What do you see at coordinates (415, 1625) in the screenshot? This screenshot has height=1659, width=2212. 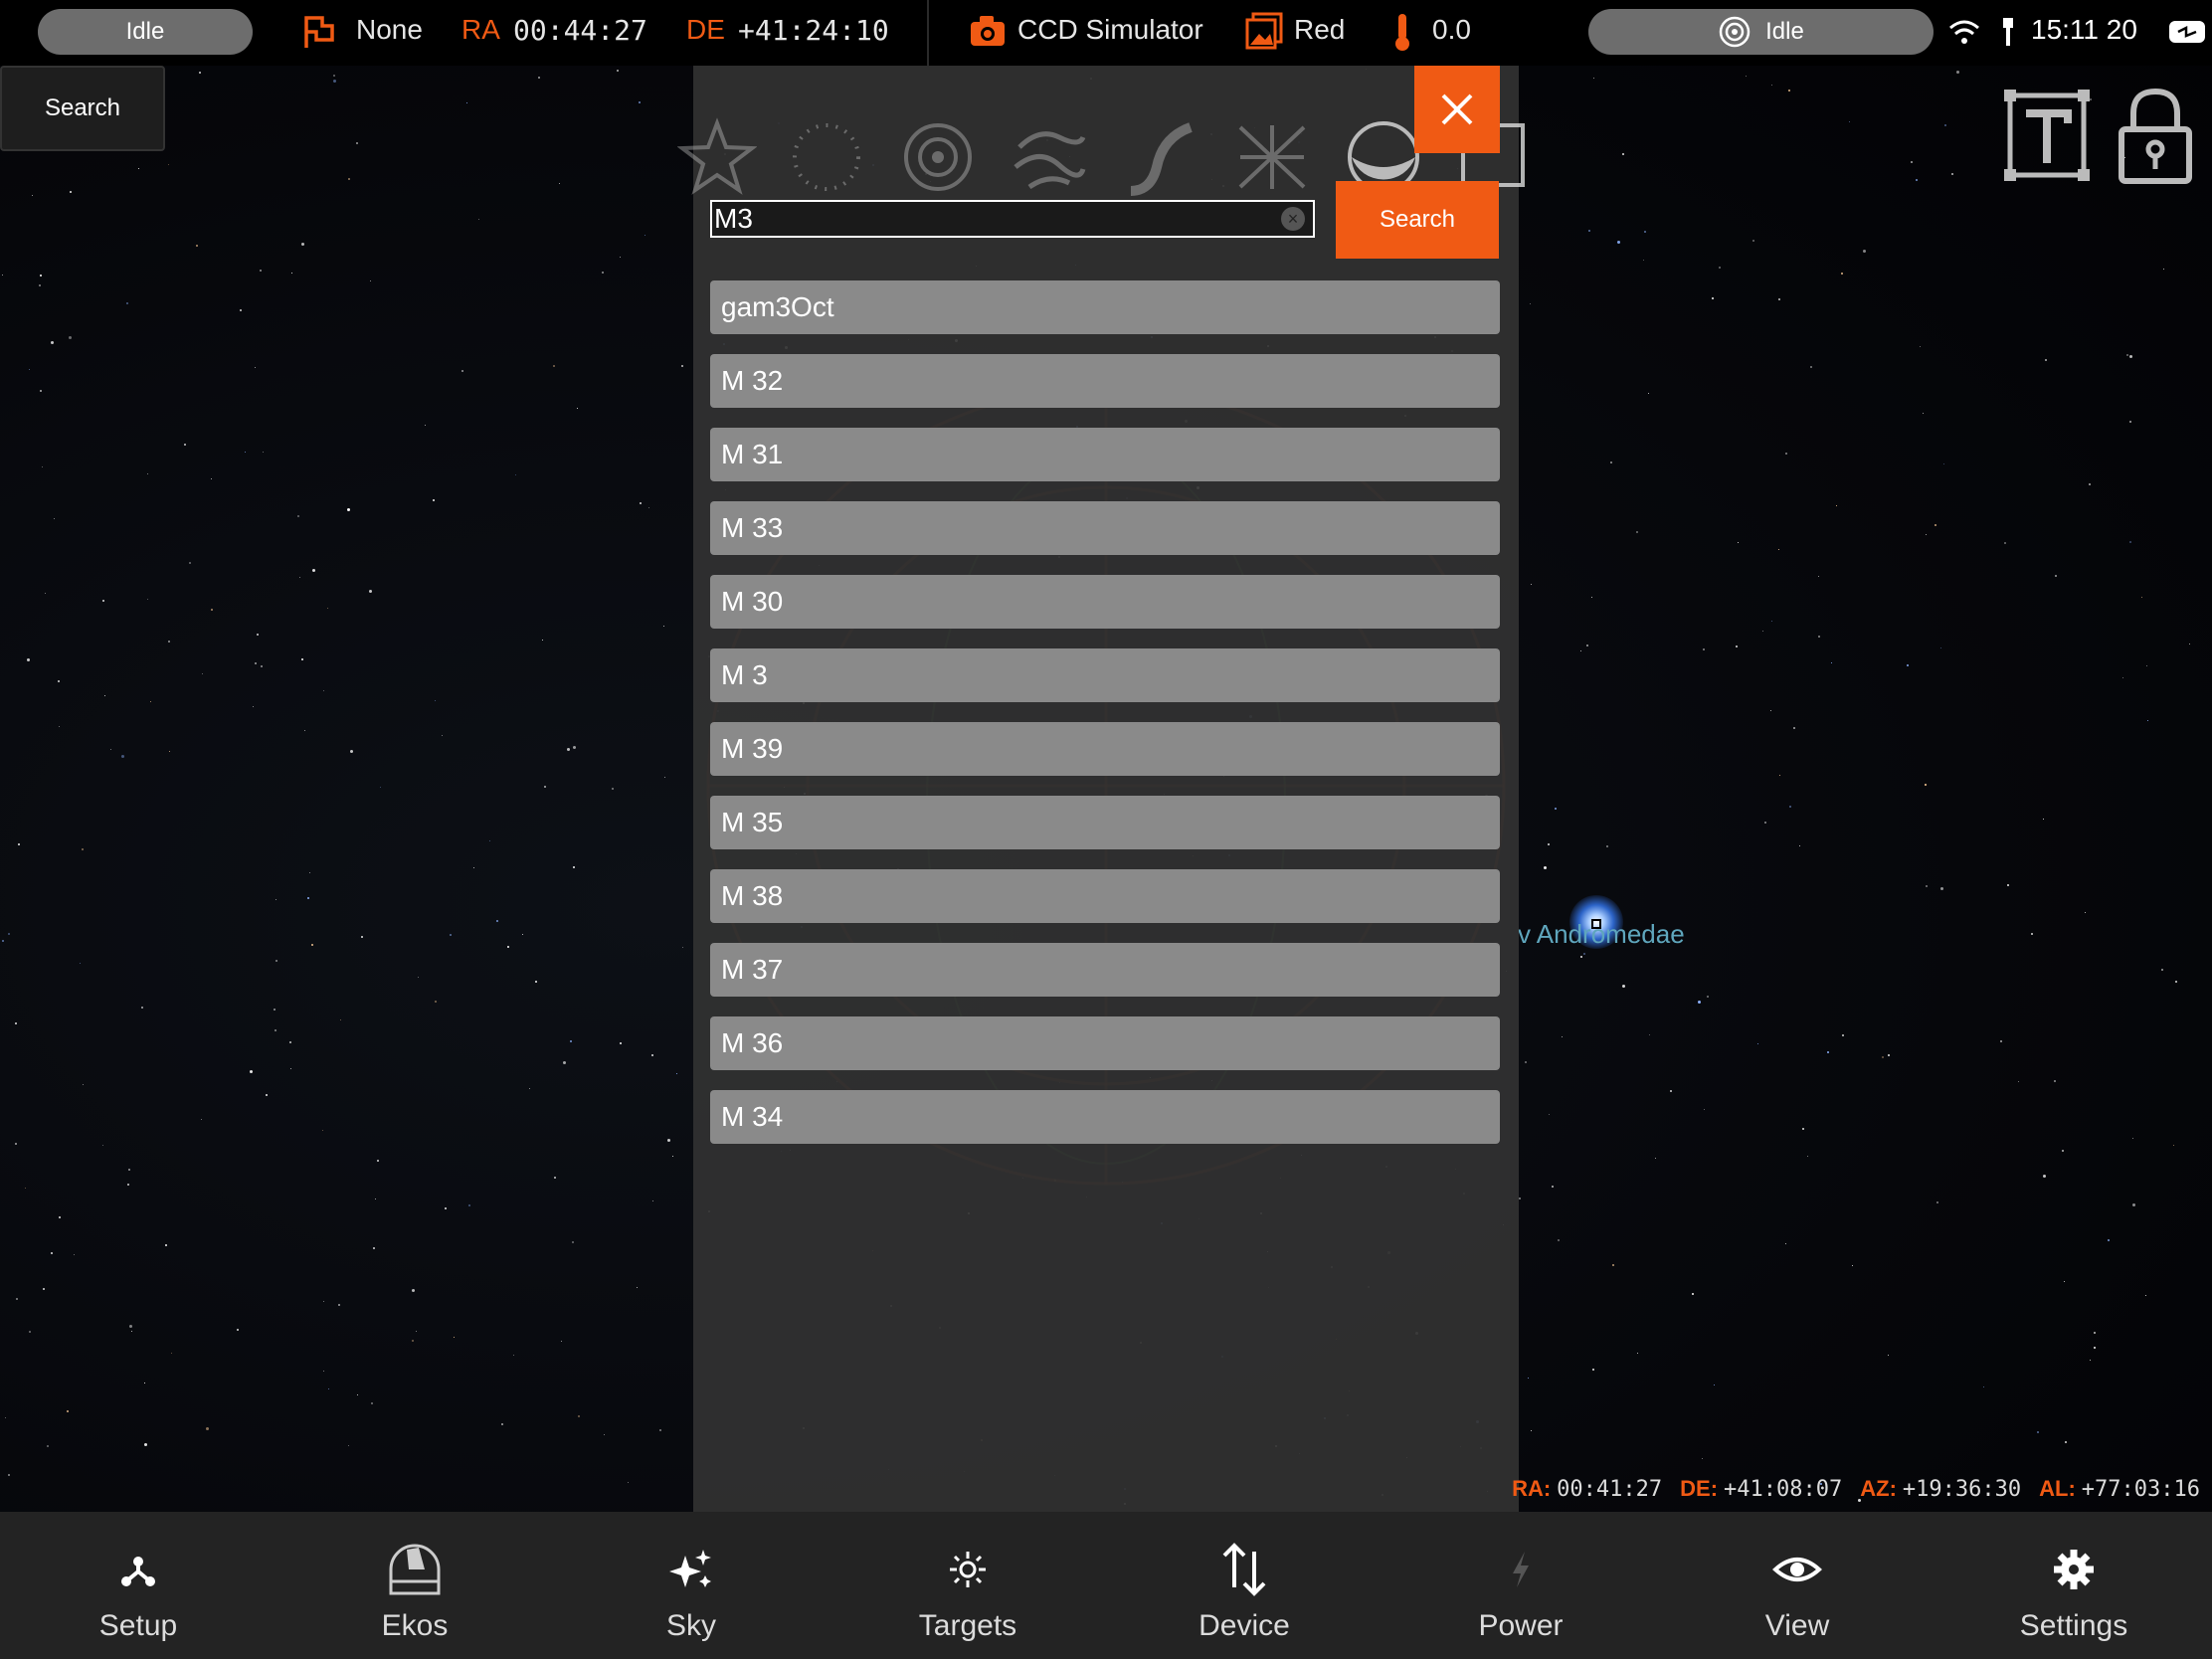 I see `nav-ekos-label: Ekos` at bounding box center [415, 1625].